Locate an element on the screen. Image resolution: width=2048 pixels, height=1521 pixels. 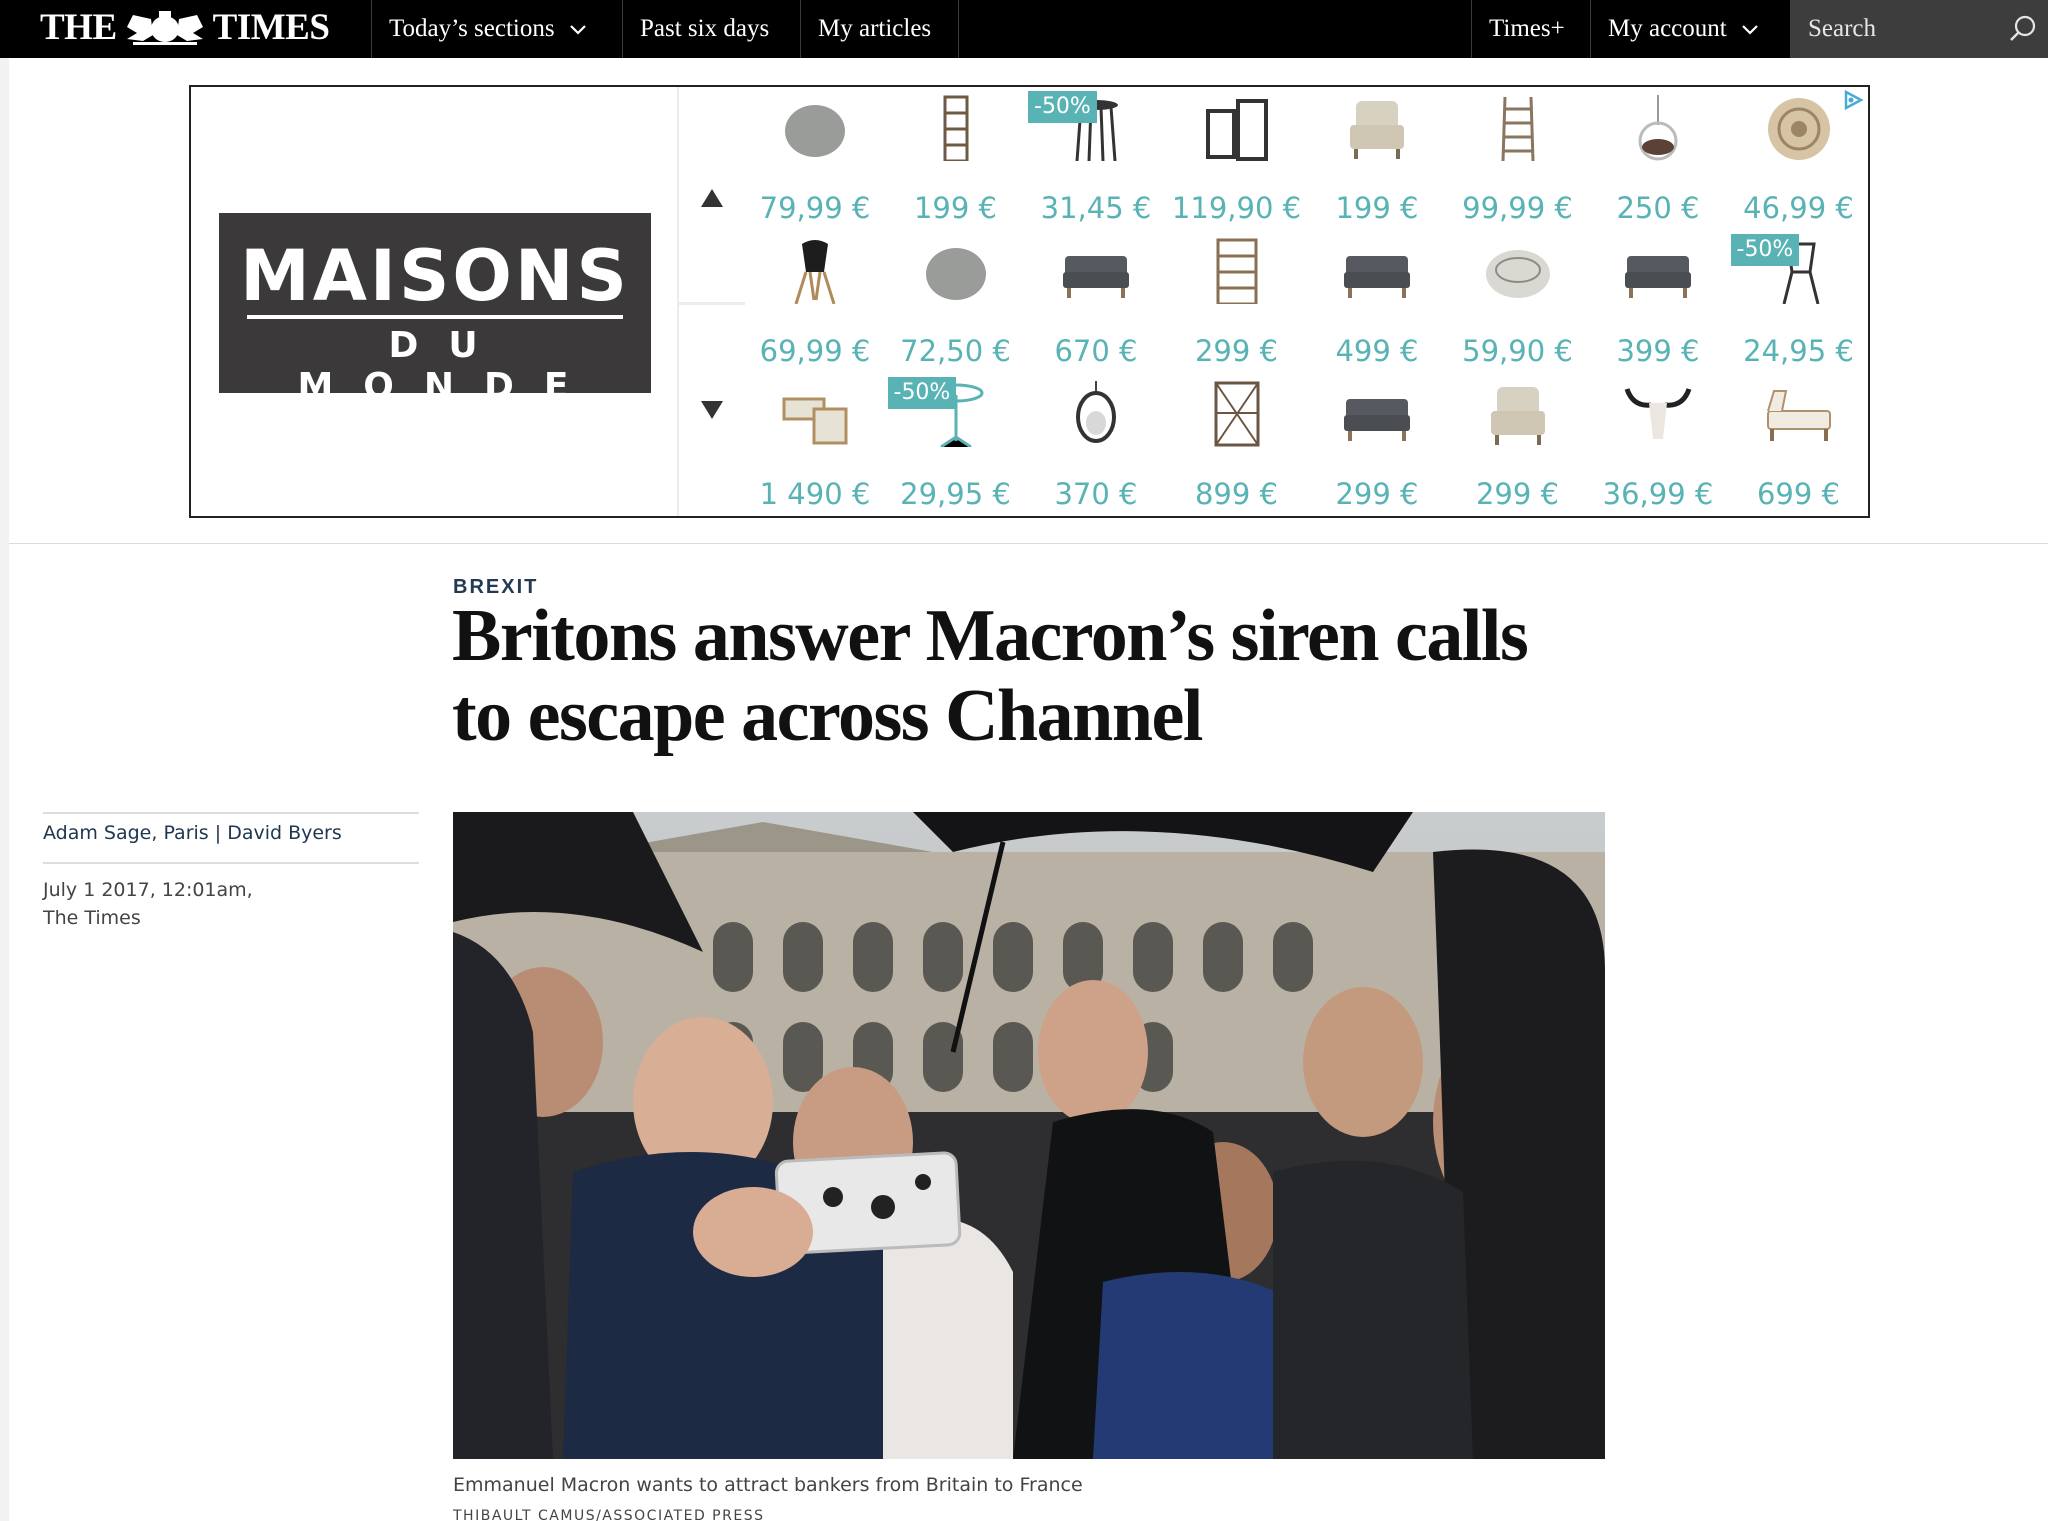
product-price: 46,99 € is located at coordinates (1798, 208).